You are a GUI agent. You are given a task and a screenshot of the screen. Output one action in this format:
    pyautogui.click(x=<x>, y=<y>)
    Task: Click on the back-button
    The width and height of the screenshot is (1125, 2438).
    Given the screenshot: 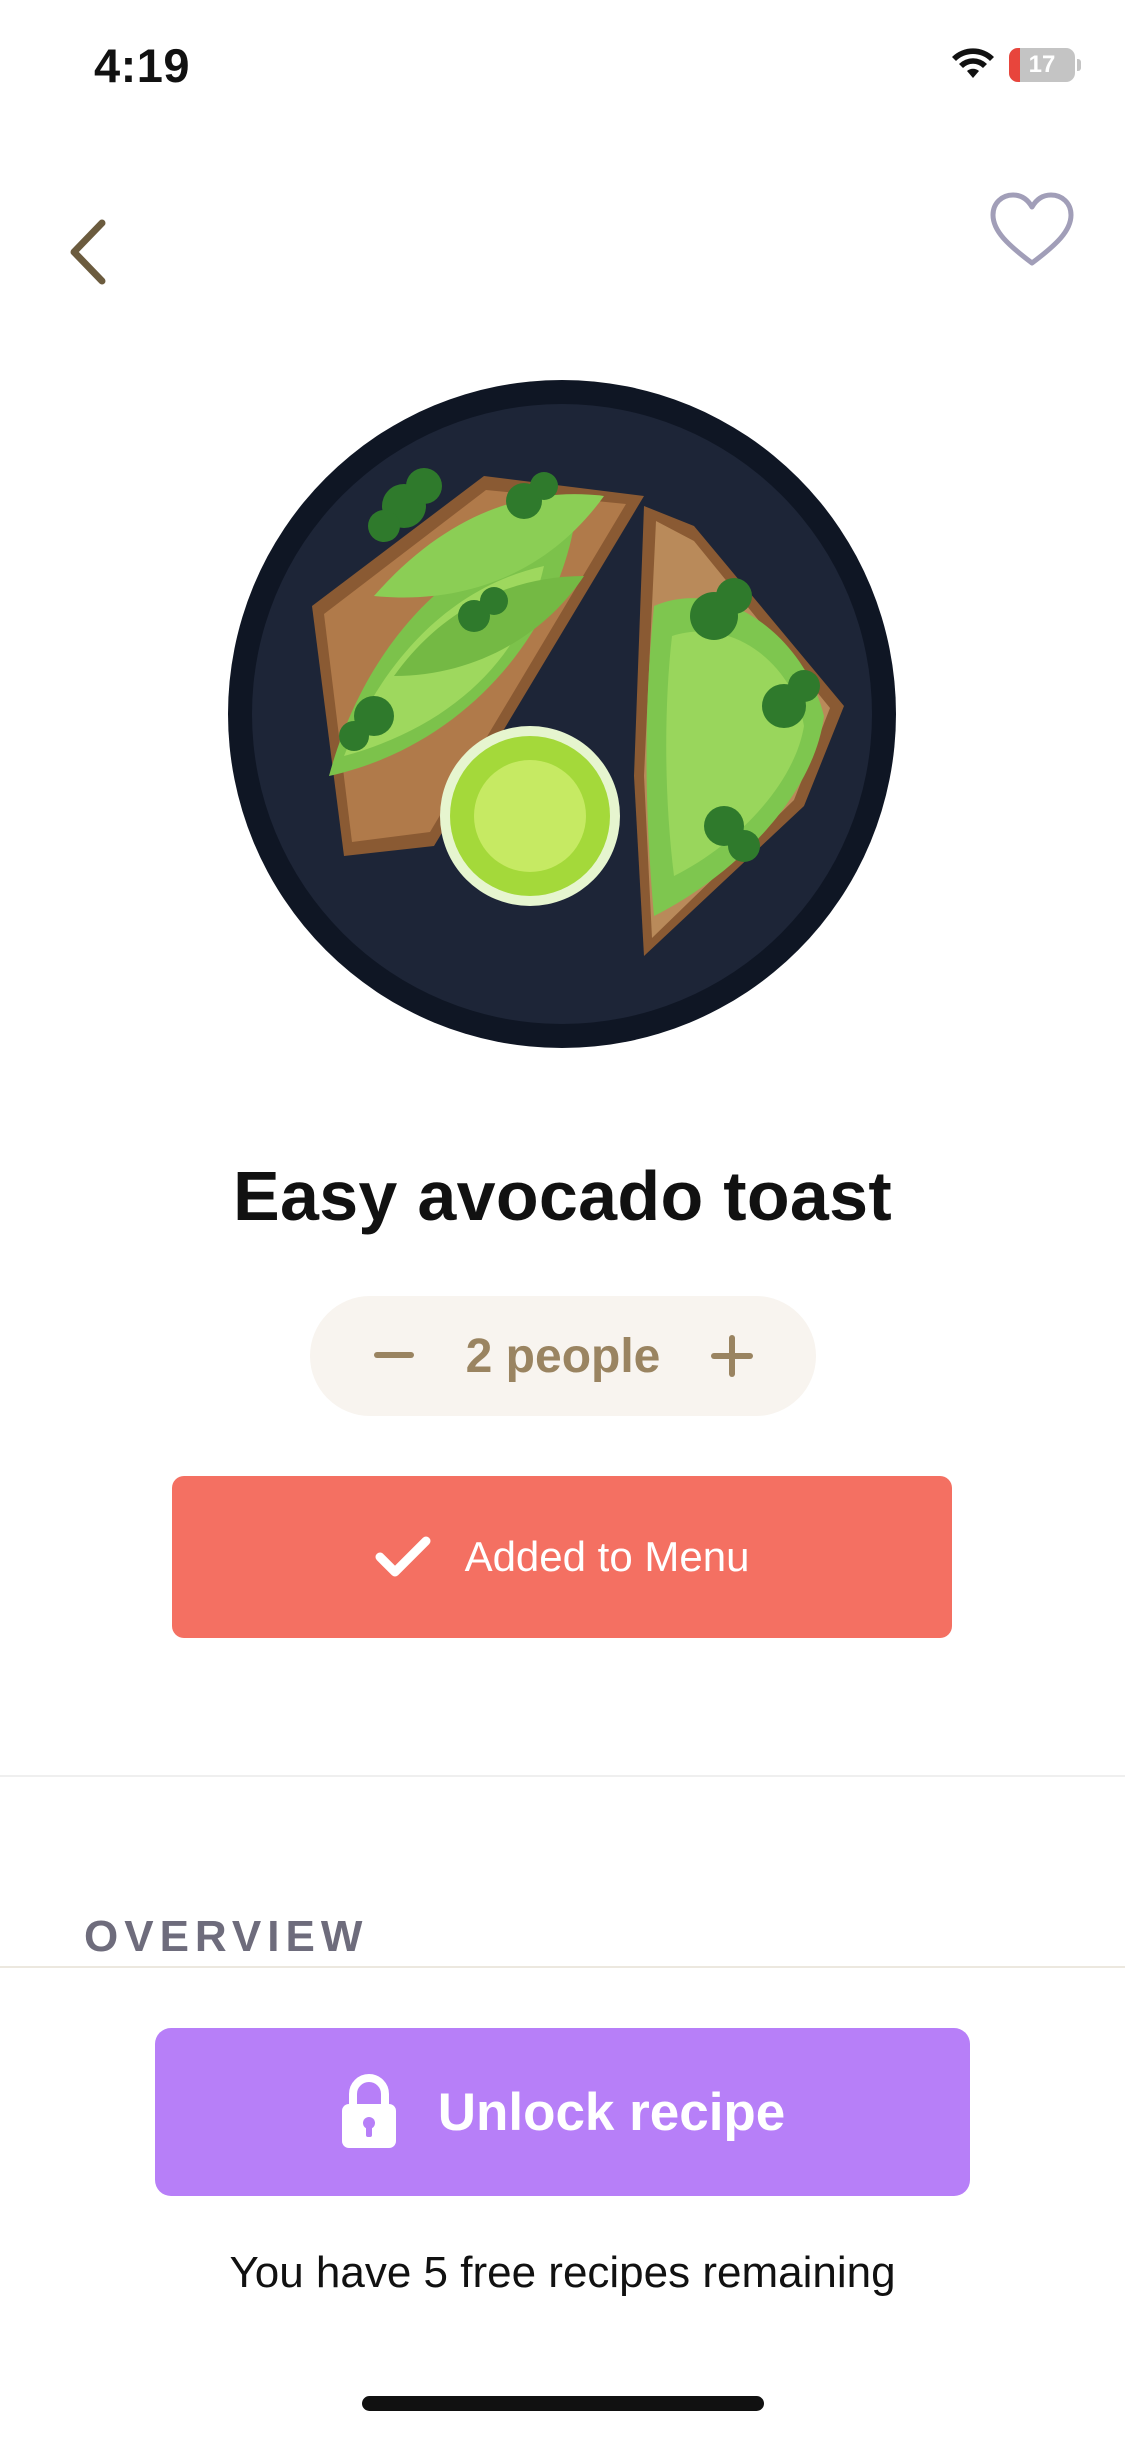 What is the action you would take?
    pyautogui.click(x=88, y=252)
    